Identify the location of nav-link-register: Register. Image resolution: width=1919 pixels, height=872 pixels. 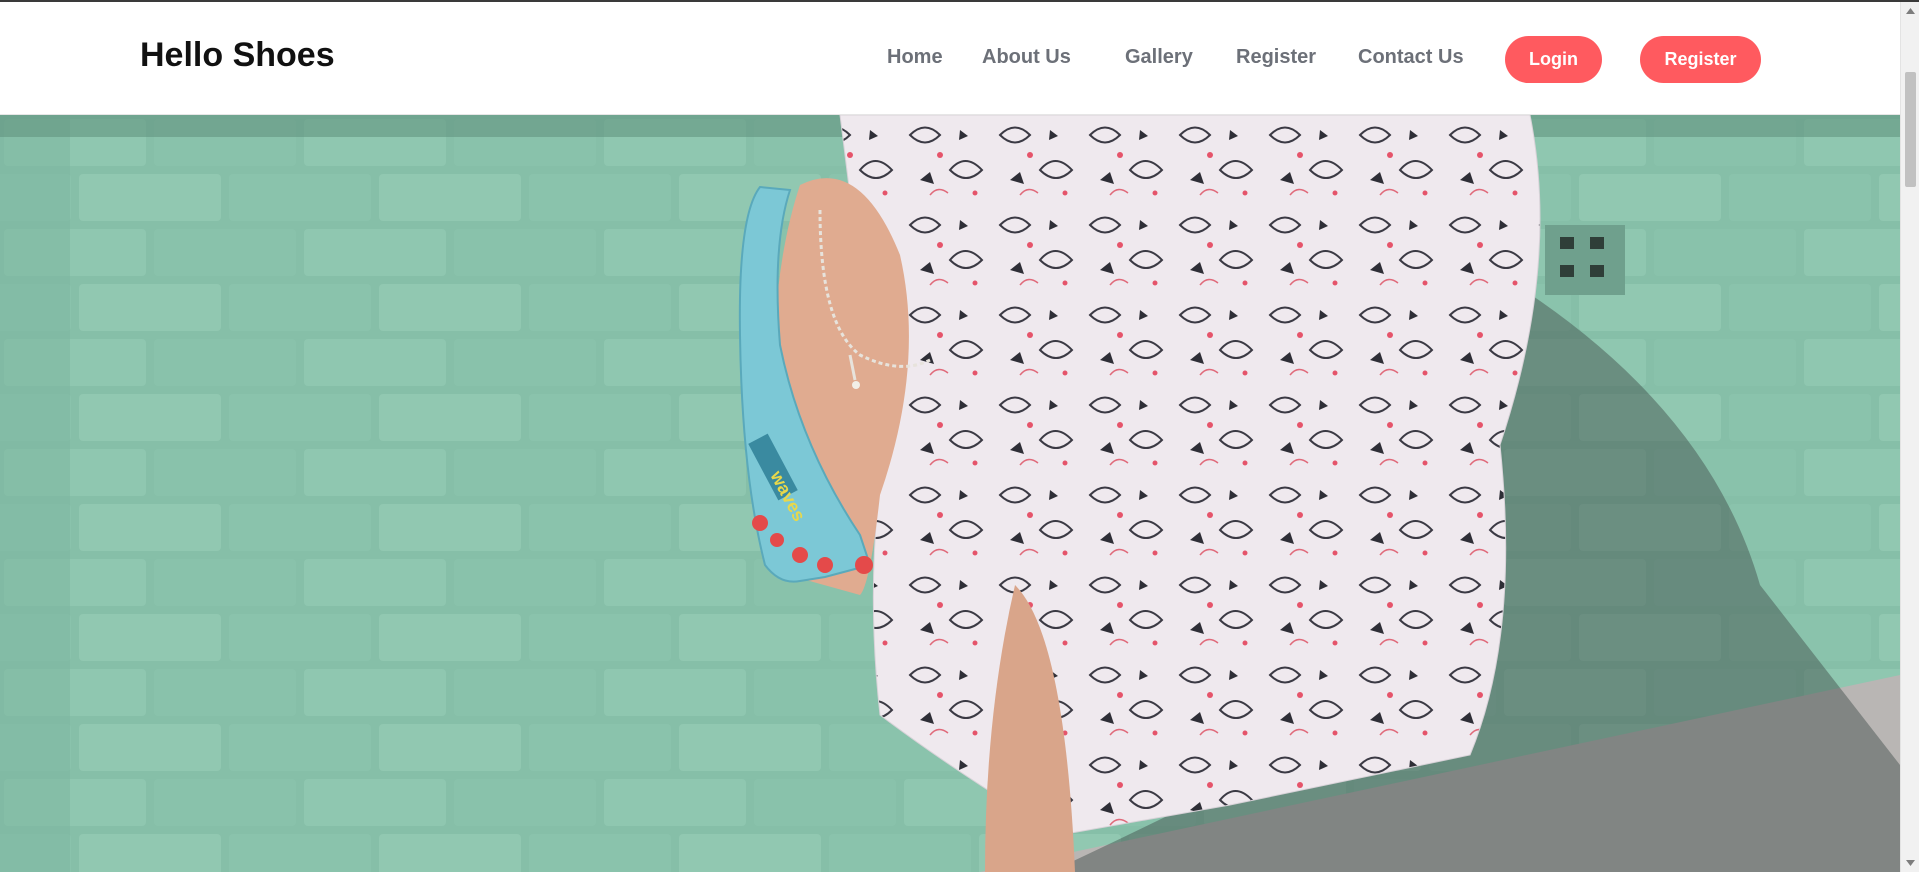
(1276, 57).